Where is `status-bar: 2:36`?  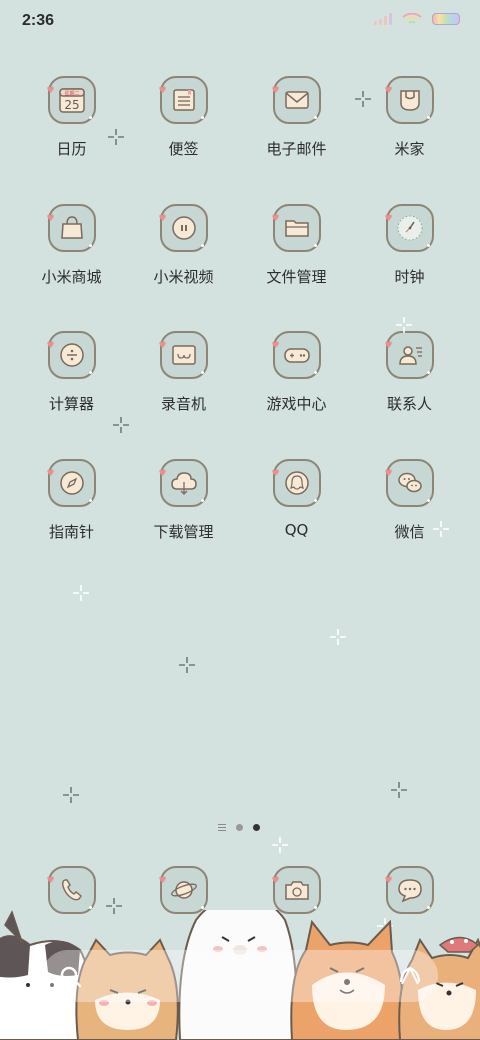
status-bar: 2:36 is located at coordinates (240, 22).